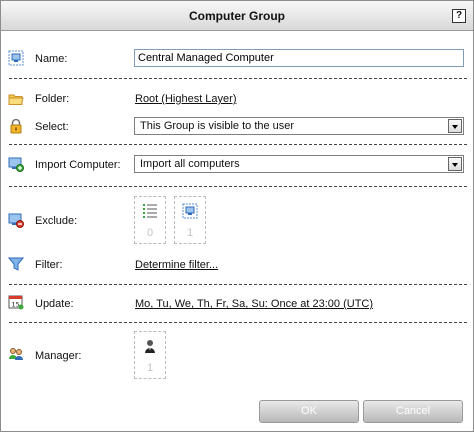 The image size is (474, 432). Describe the element at coordinates (237, 221) in the screenshot. I see `exclude-row: Exclude: 0 1` at that location.